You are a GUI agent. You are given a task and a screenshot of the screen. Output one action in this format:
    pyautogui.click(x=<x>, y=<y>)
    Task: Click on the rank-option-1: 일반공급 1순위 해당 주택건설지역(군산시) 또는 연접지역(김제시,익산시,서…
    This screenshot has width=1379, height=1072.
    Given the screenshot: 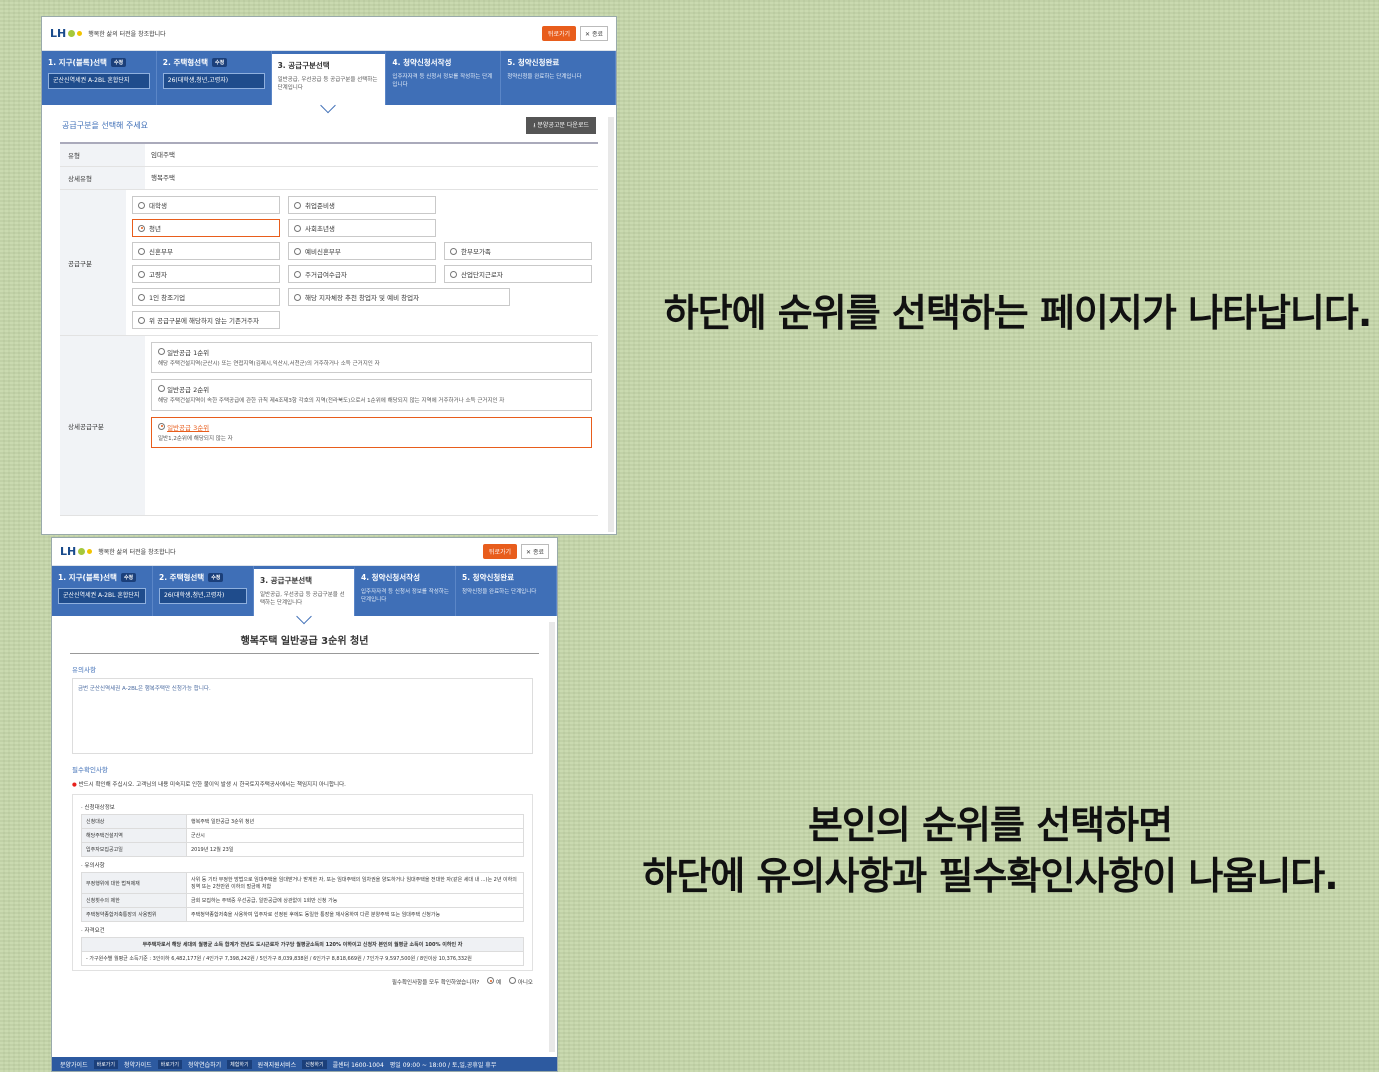 What is the action you would take?
    pyautogui.click(x=371, y=358)
    